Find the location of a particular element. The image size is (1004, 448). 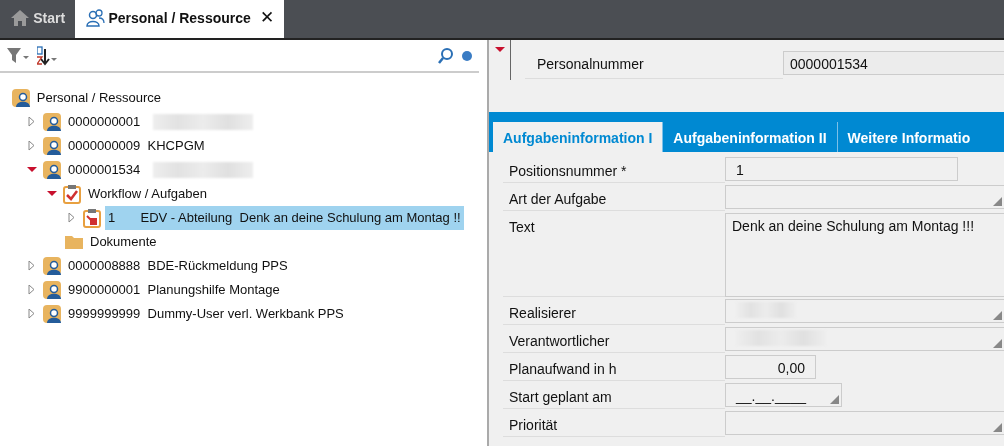

field-label: Planaufwand in h is located at coordinates (614, 367).